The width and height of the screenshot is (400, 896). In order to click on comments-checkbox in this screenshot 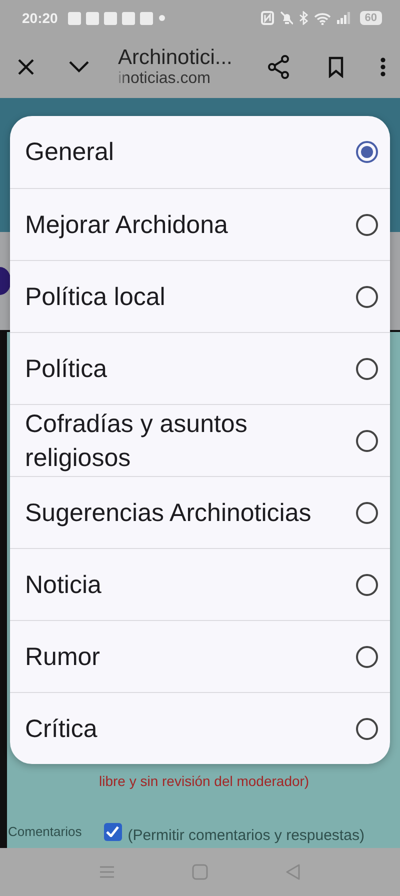, I will do `click(113, 831)`.